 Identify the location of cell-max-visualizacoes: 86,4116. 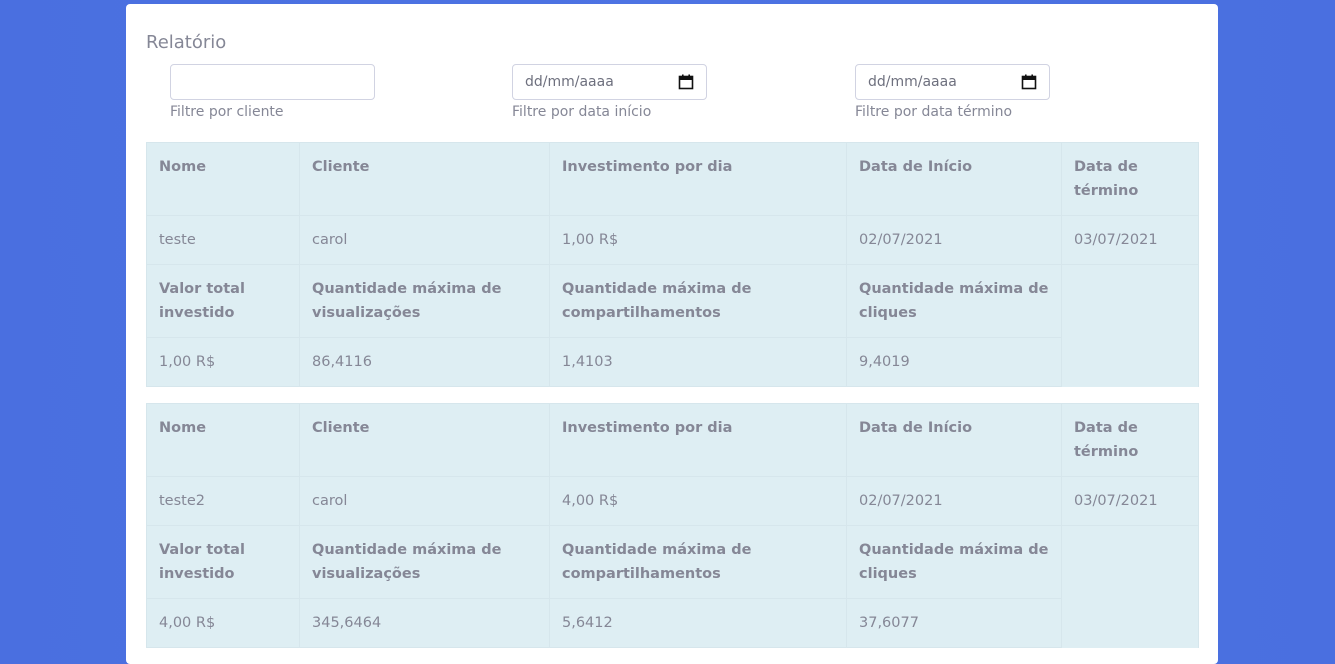
(424, 362).